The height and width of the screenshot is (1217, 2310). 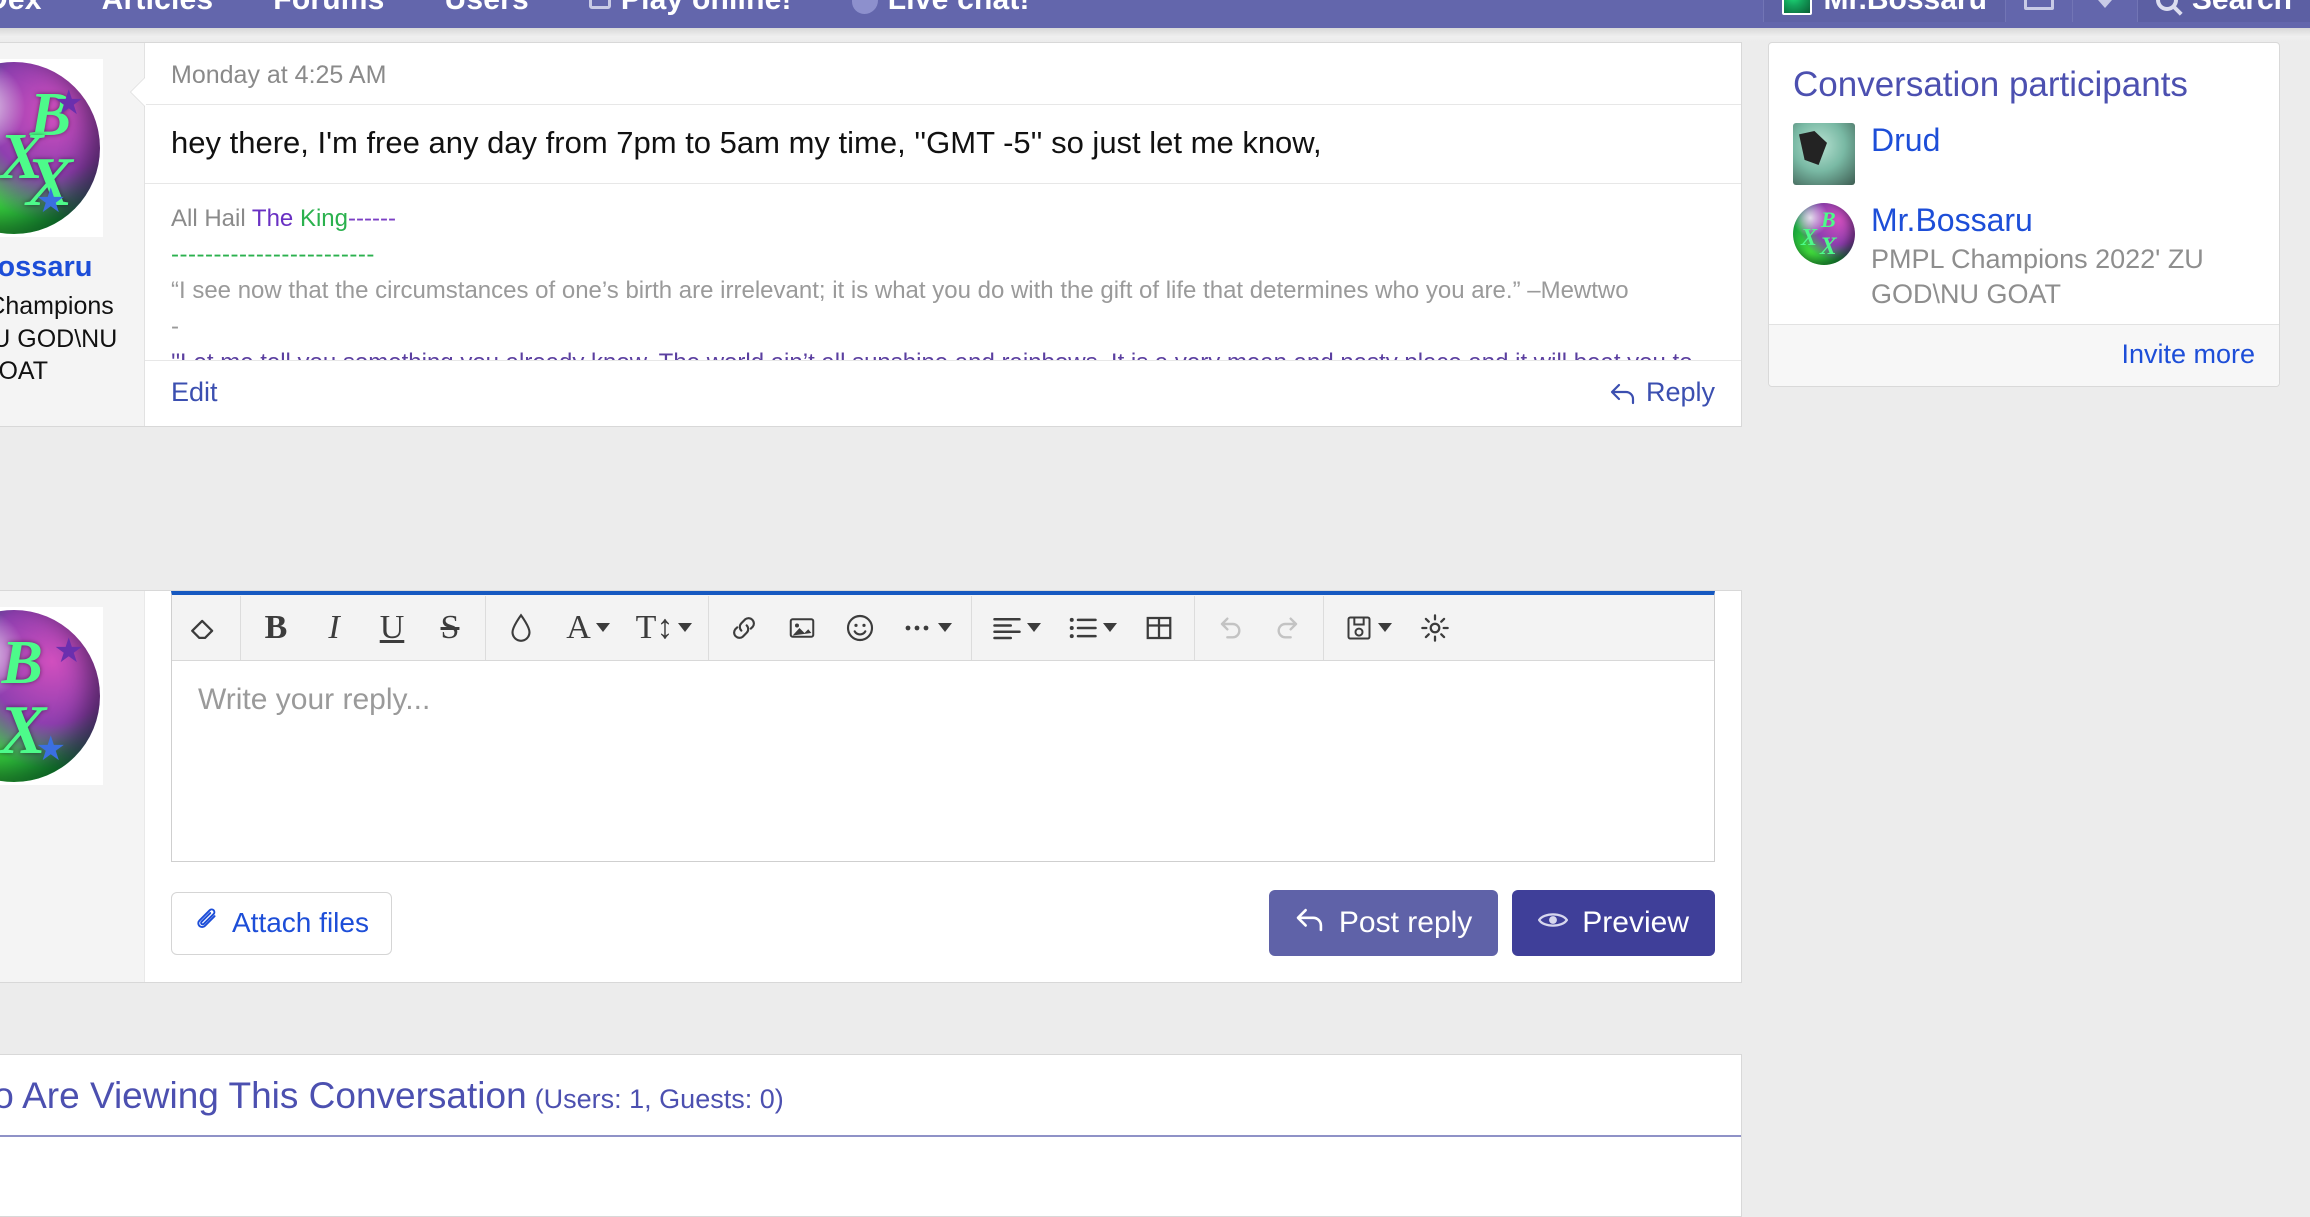 I want to click on image-icon, so click(x=802, y=628).